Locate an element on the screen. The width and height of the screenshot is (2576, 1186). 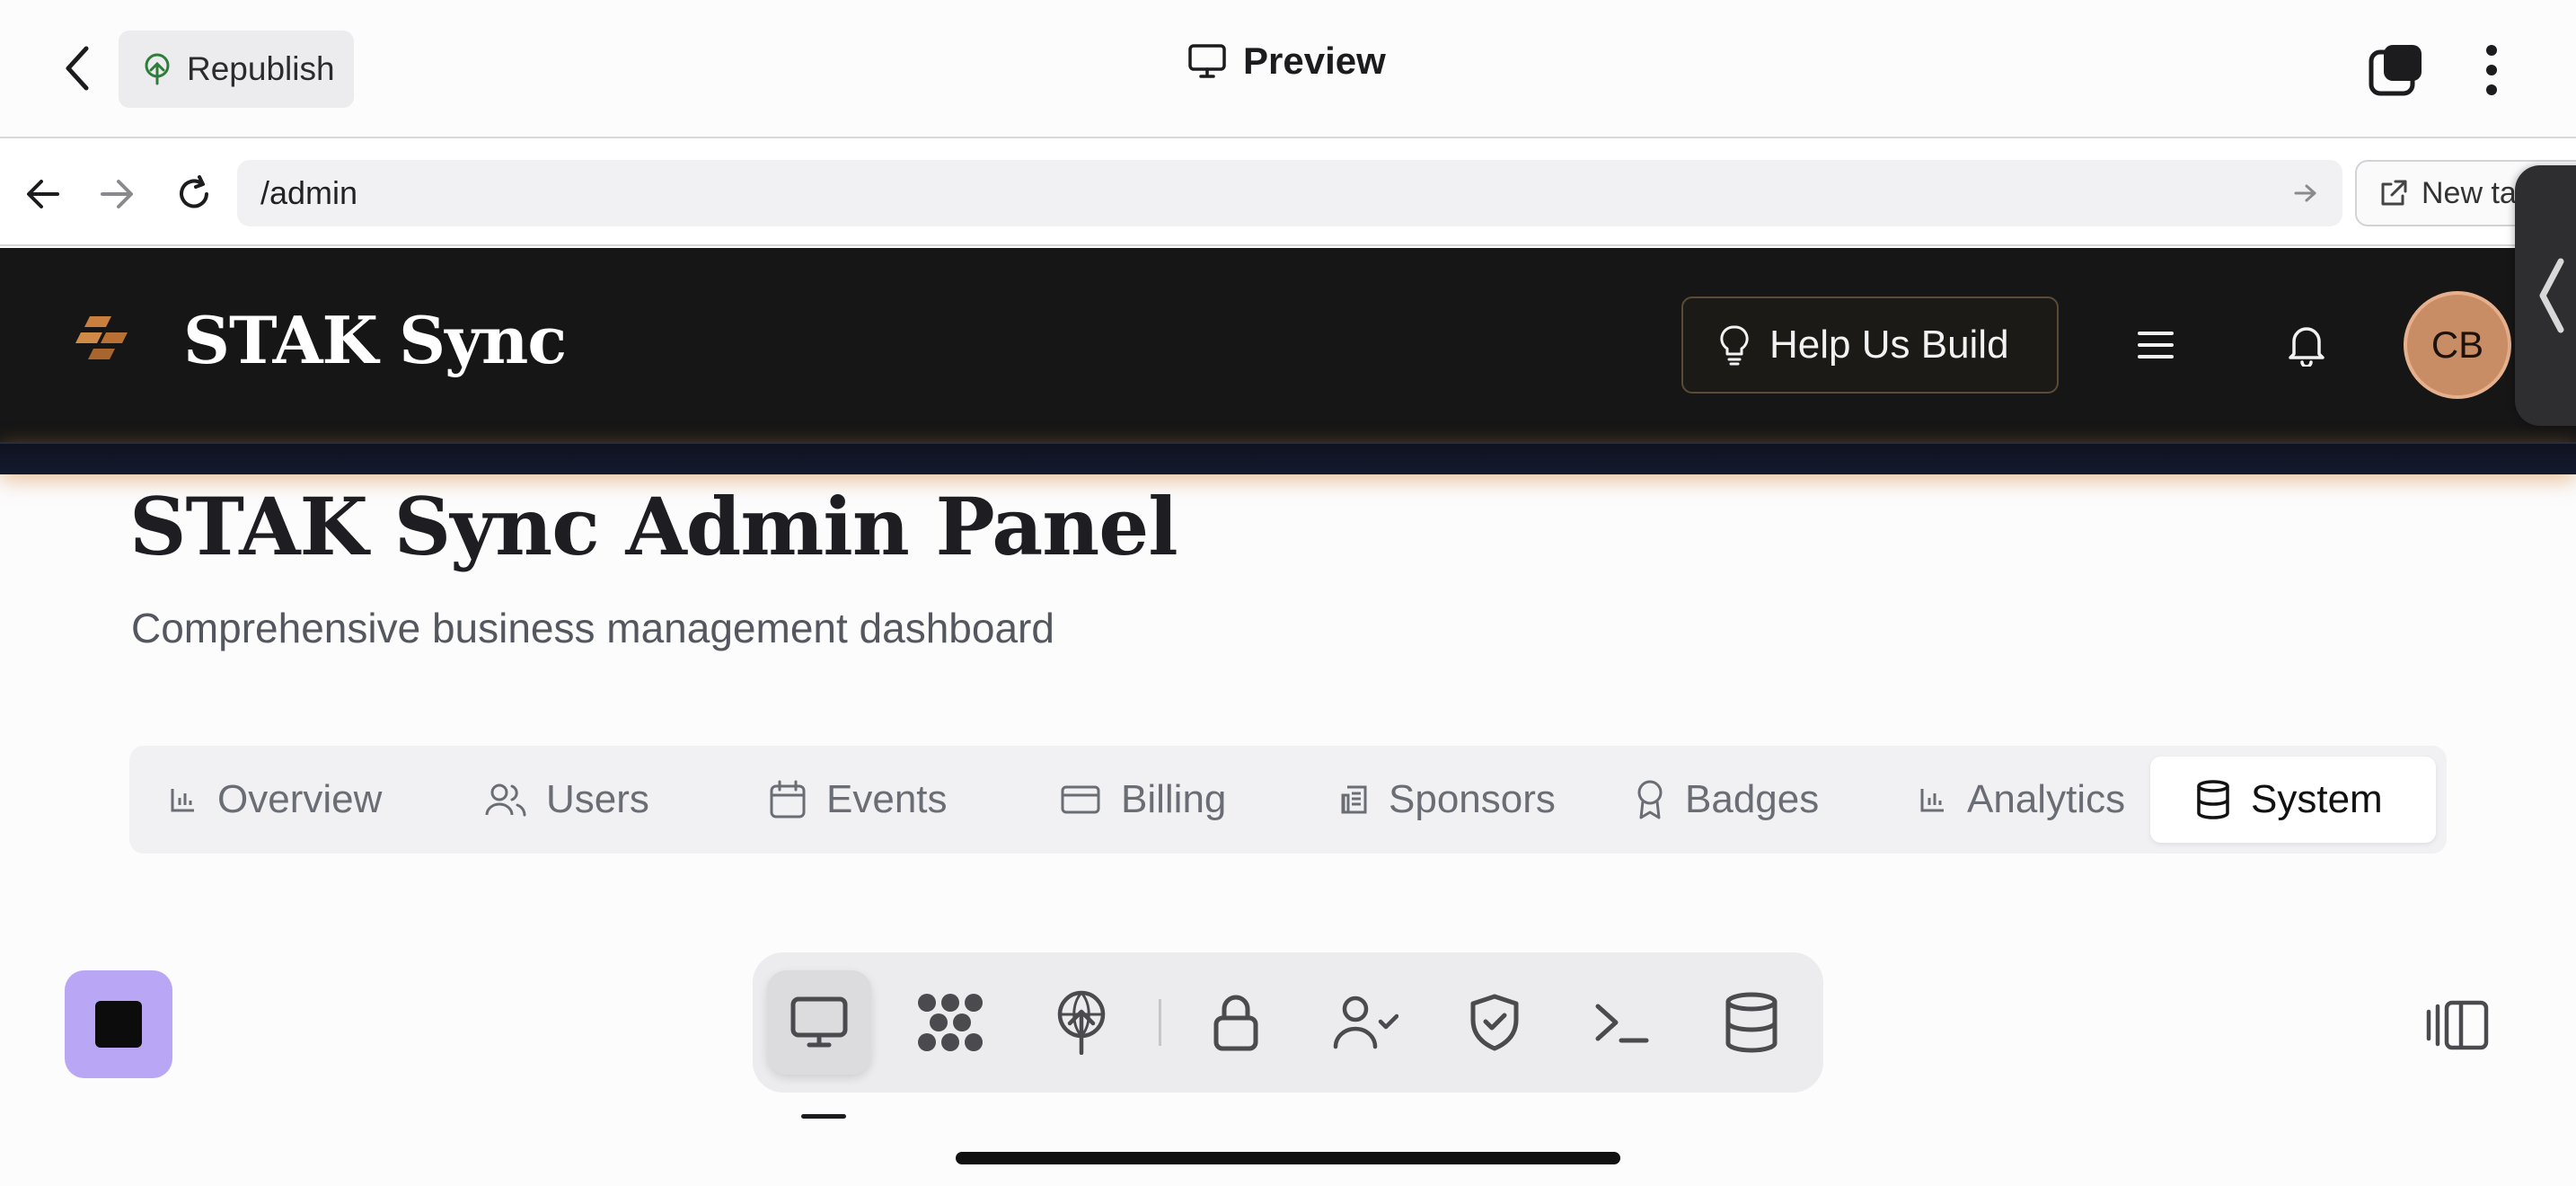
panel-layout-button is located at coordinates (2457, 1025).